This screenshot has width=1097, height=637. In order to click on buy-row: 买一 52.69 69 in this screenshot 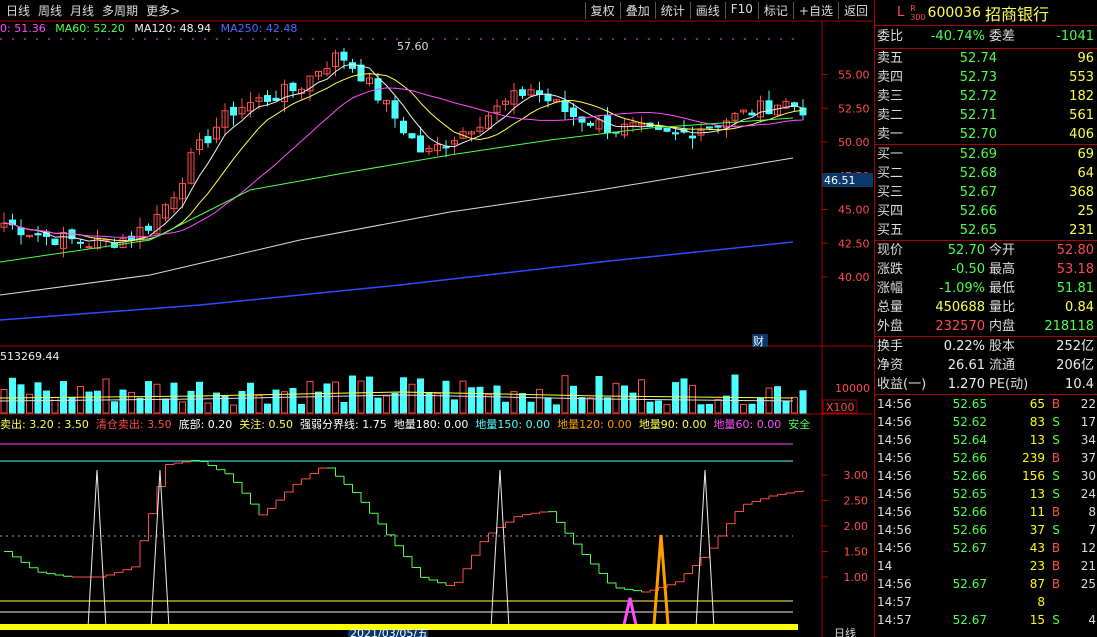, I will do `click(986, 154)`.